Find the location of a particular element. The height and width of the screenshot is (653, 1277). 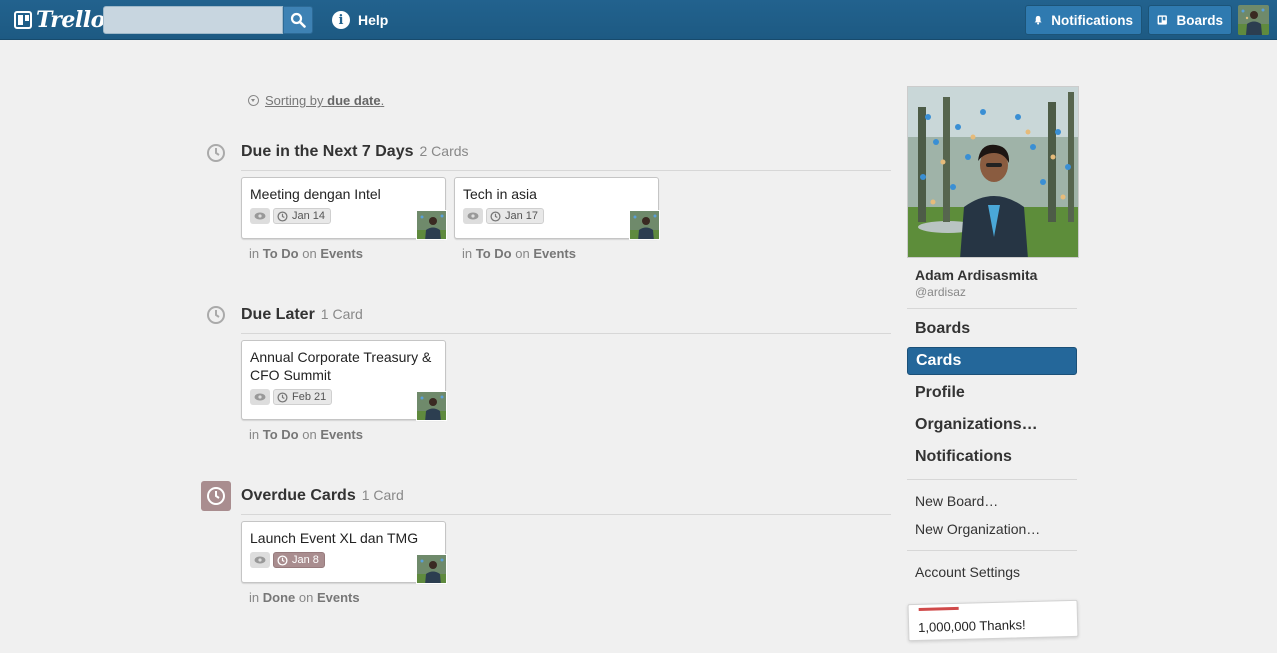

thanks-note: 1,000,000 Thanks! is located at coordinates (993, 620).